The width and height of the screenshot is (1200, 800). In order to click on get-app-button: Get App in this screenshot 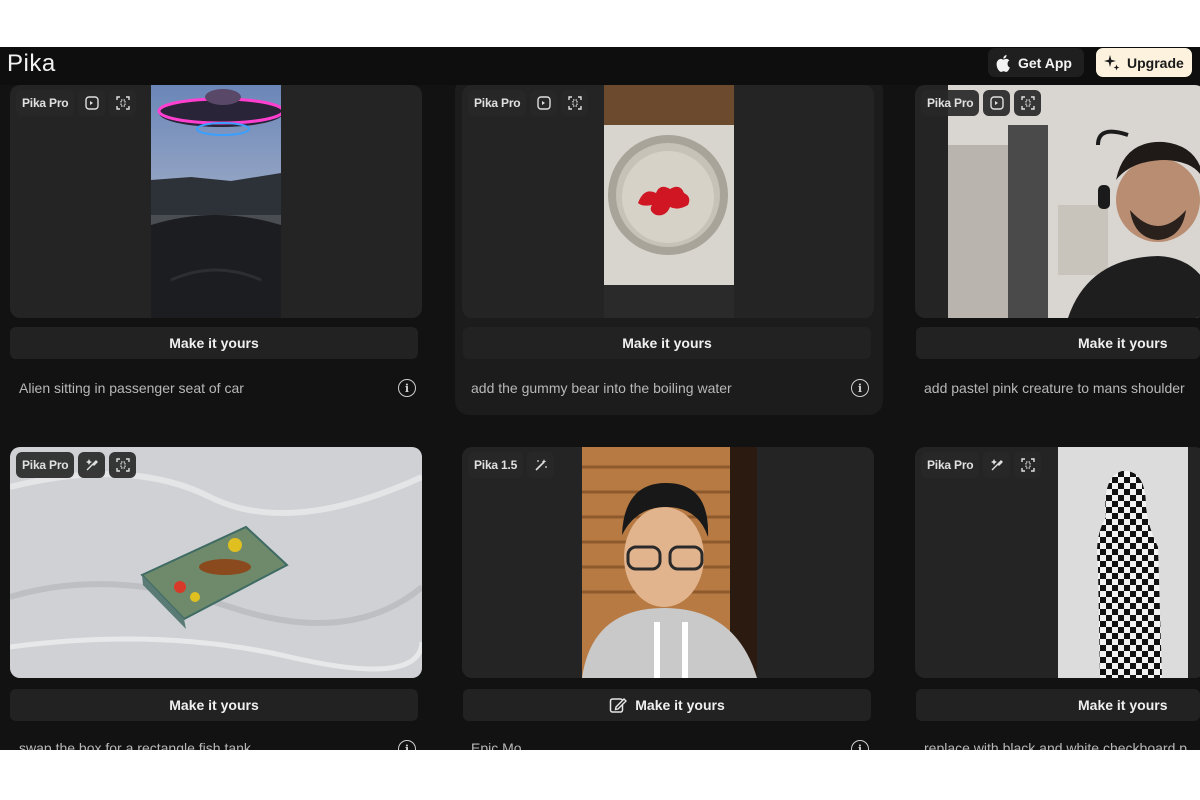, I will do `click(1036, 62)`.